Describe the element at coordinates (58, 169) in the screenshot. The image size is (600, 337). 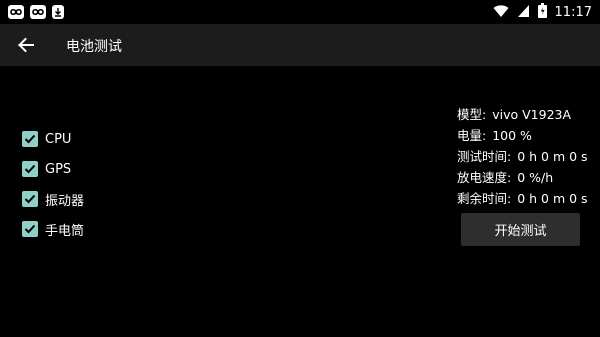
I see `gps-option-label: GPS` at that location.